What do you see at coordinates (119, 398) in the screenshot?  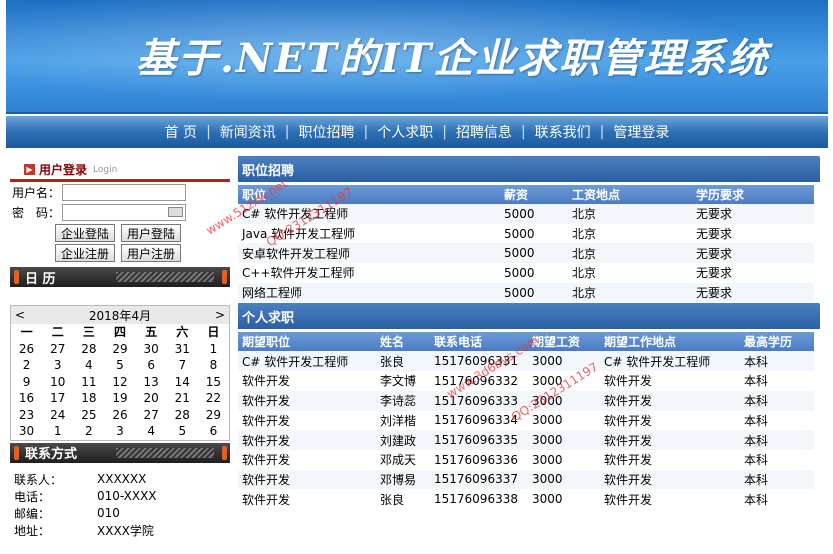 I see `calendar-day: 19` at bounding box center [119, 398].